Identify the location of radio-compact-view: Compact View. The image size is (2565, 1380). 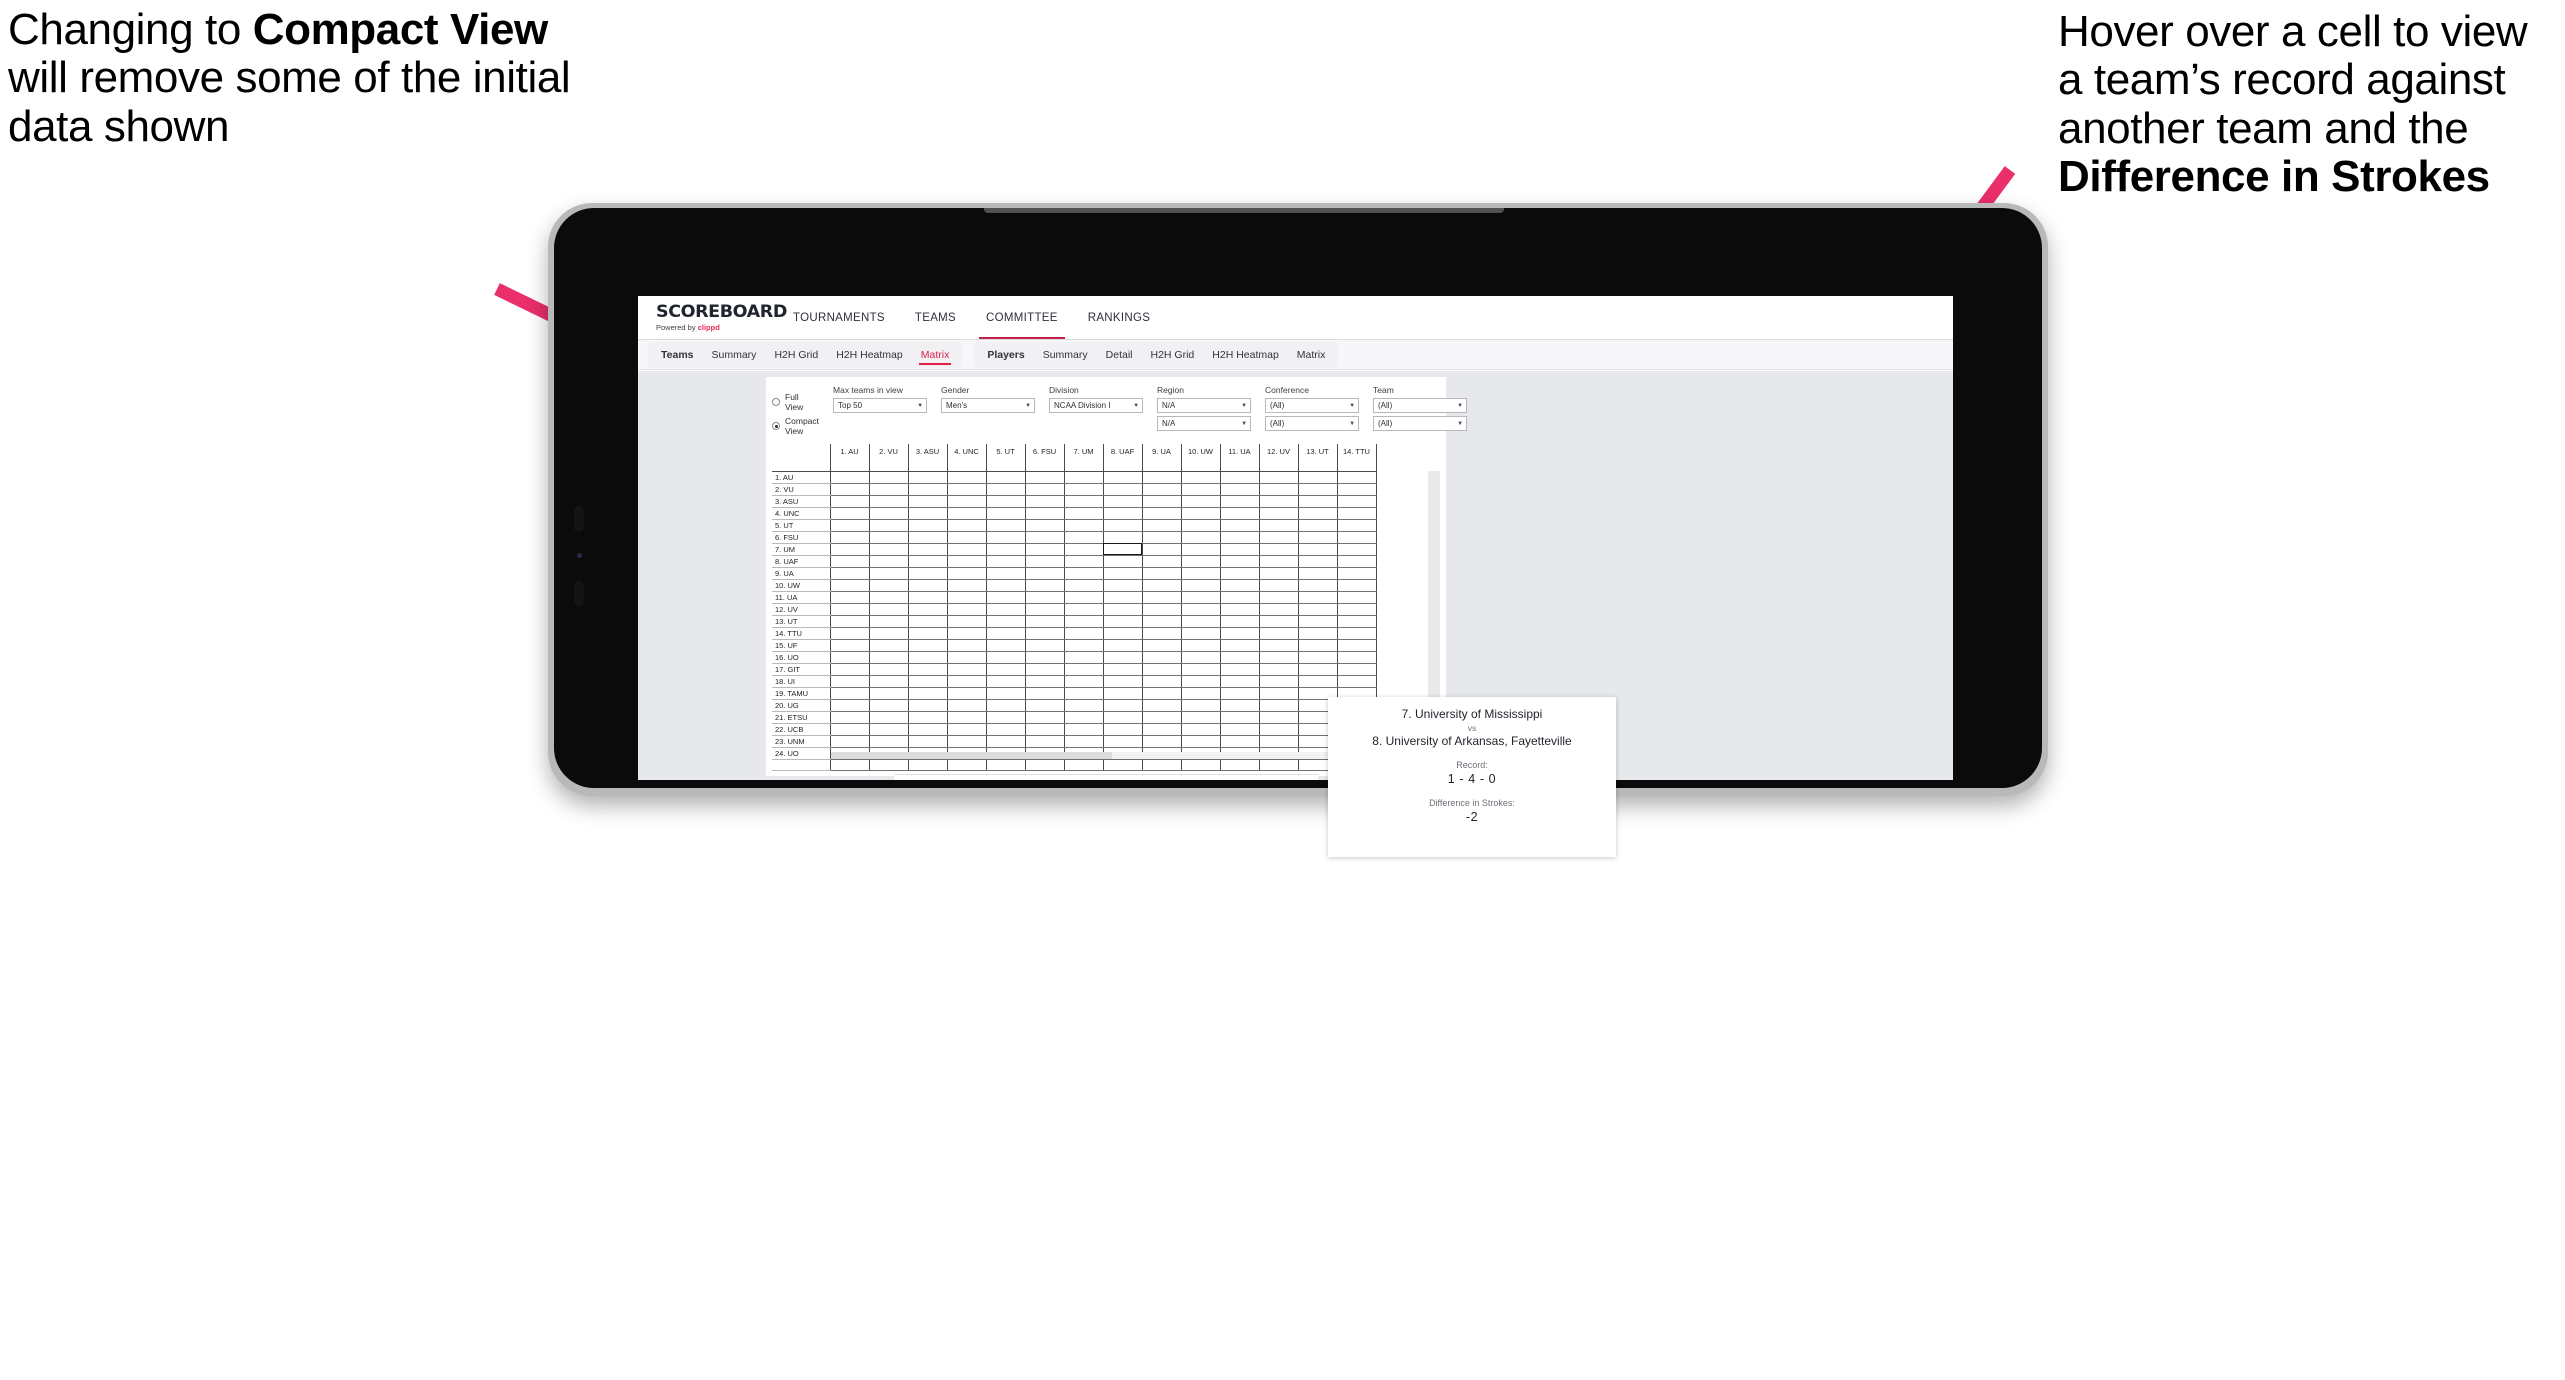
(795, 426).